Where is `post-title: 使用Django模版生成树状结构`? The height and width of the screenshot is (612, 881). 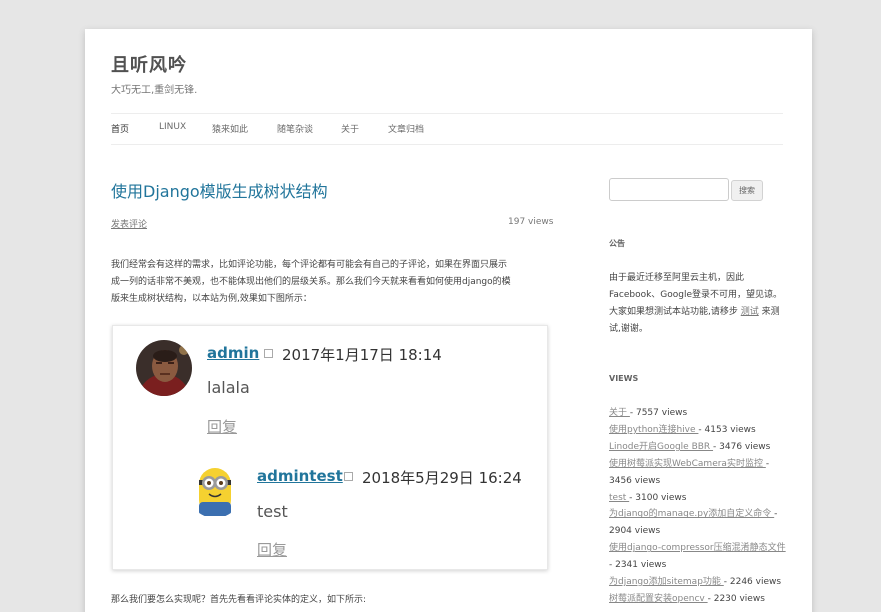 post-title: 使用Django模版生成树状结构 is located at coordinates (219, 190).